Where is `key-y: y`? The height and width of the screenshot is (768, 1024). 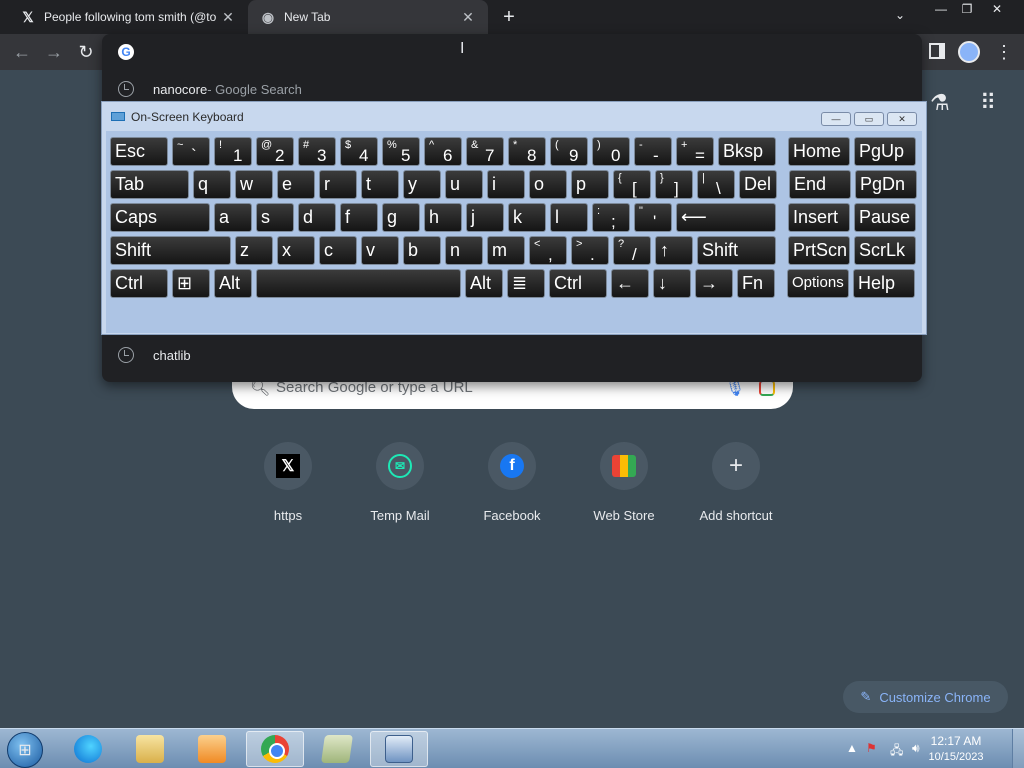
key-y: y is located at coordinates (422, 184).